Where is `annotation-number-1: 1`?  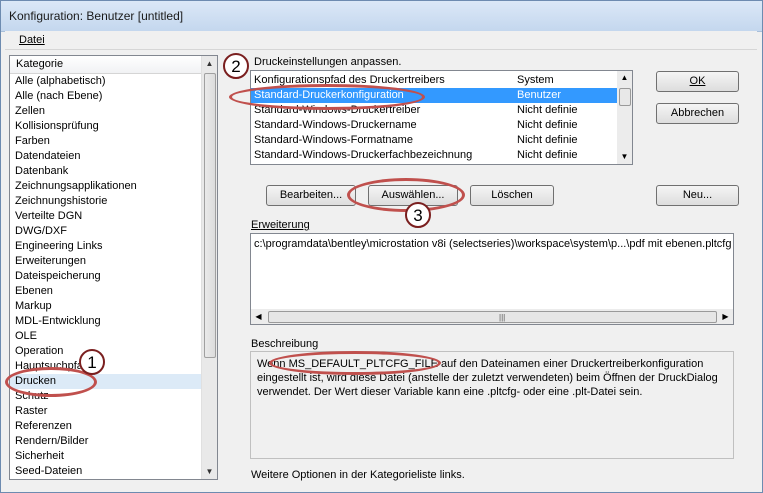 annotation-number-1: 1 is located at coordinates (92, 362).